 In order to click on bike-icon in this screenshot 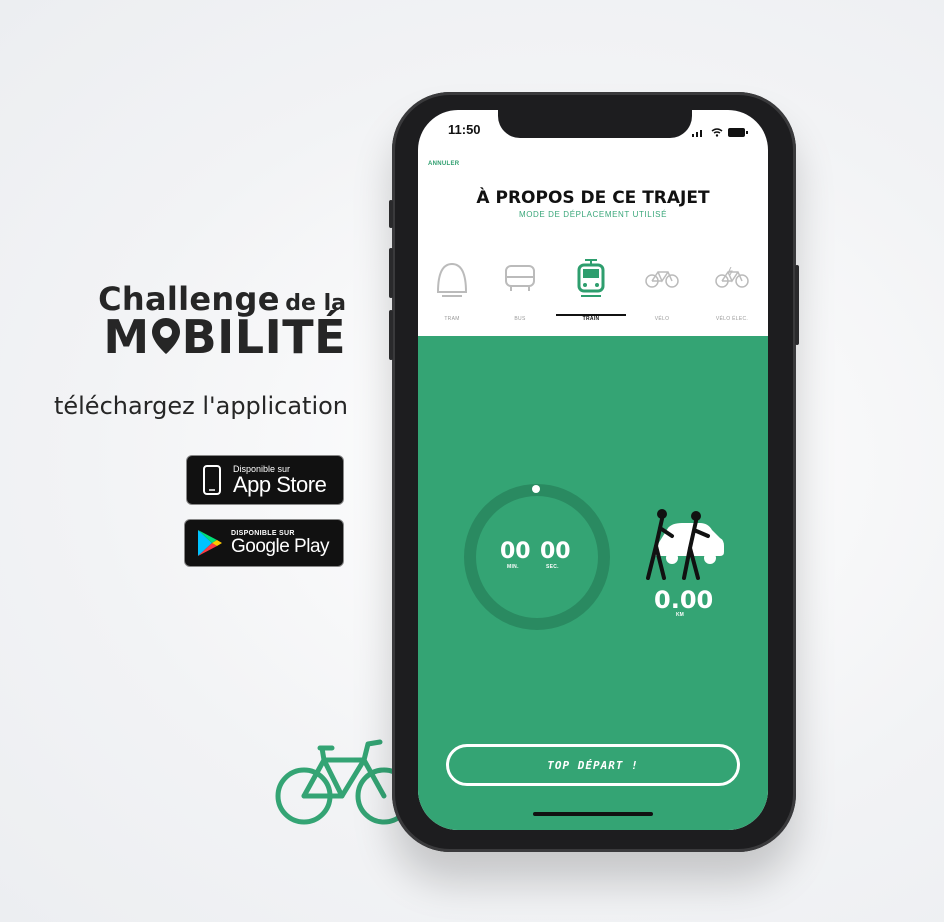, I will do `click(662, 278)`.